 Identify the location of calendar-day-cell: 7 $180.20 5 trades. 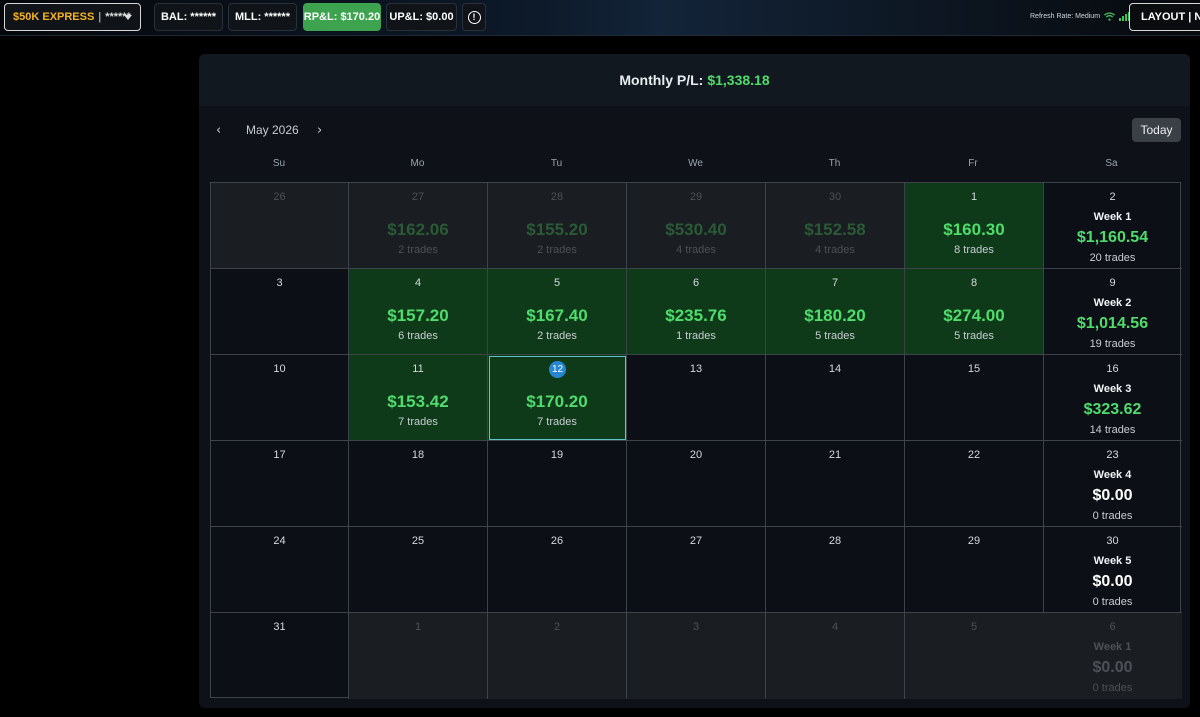
(835, 312).